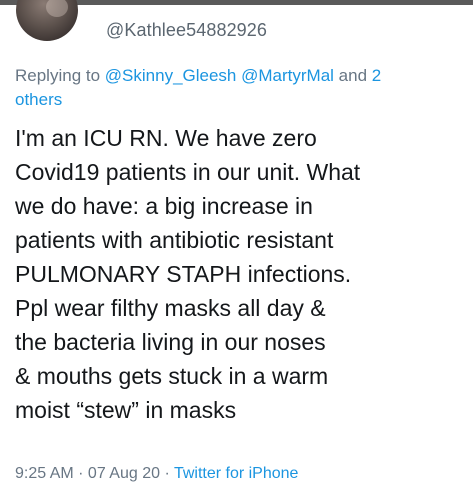 The width and height of the screenshot is (473, 500). What do you see at coordinates (164, 206) in the screenshot?
I see `tweet-text-line: we do have: a big increase in` at bounding box center [164, 206].